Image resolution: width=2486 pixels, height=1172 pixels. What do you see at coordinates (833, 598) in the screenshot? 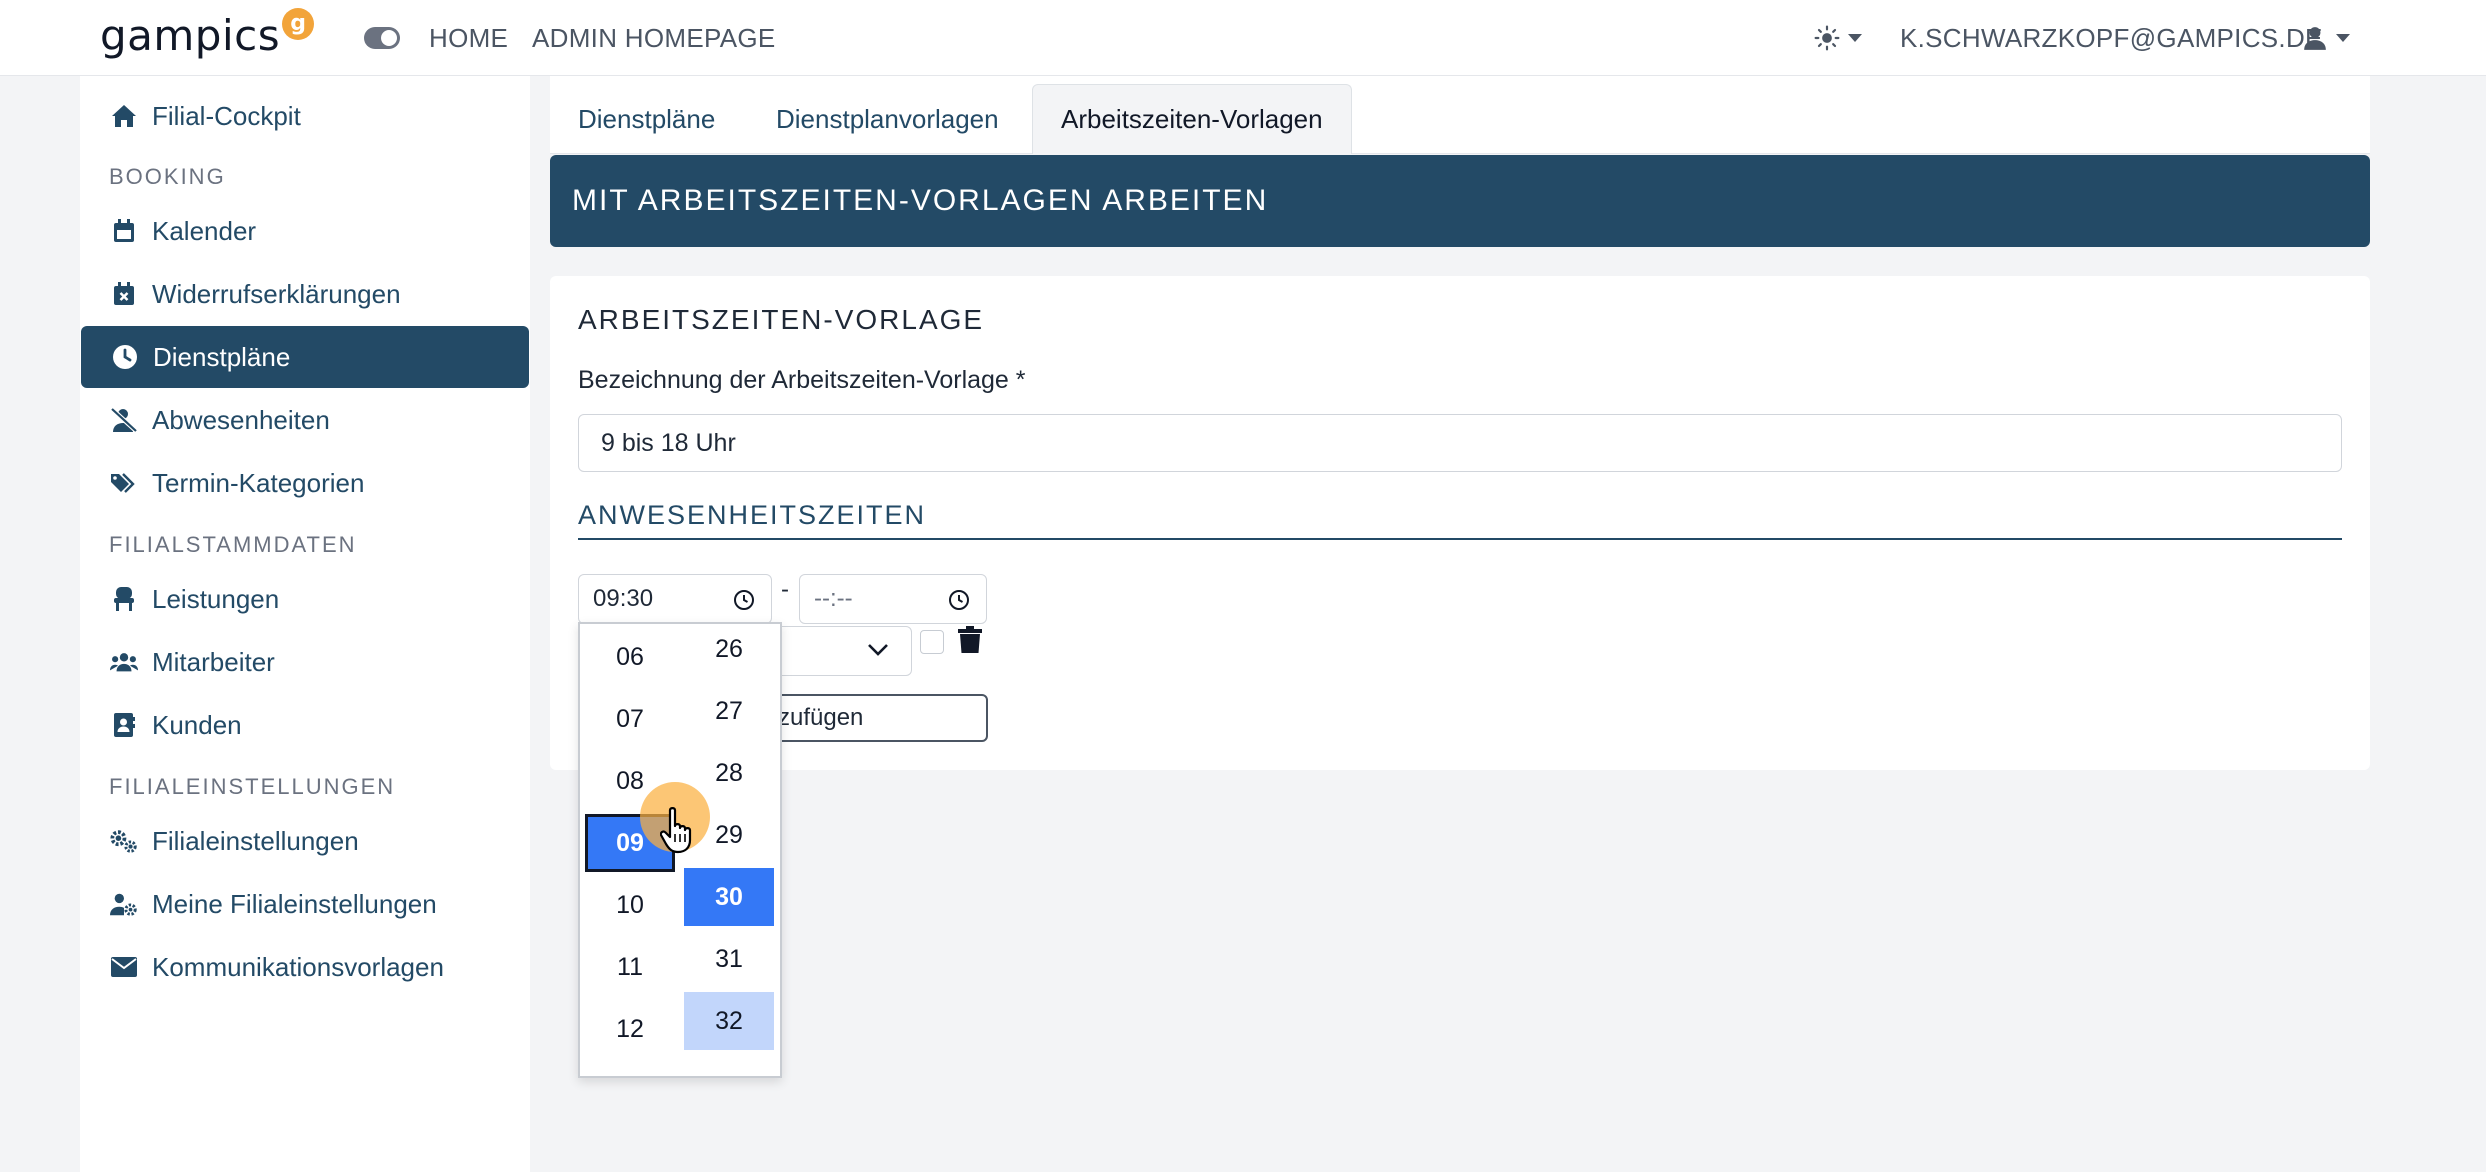
I see `time-to-placeholder: --:--` at bounding box center [833, 598].